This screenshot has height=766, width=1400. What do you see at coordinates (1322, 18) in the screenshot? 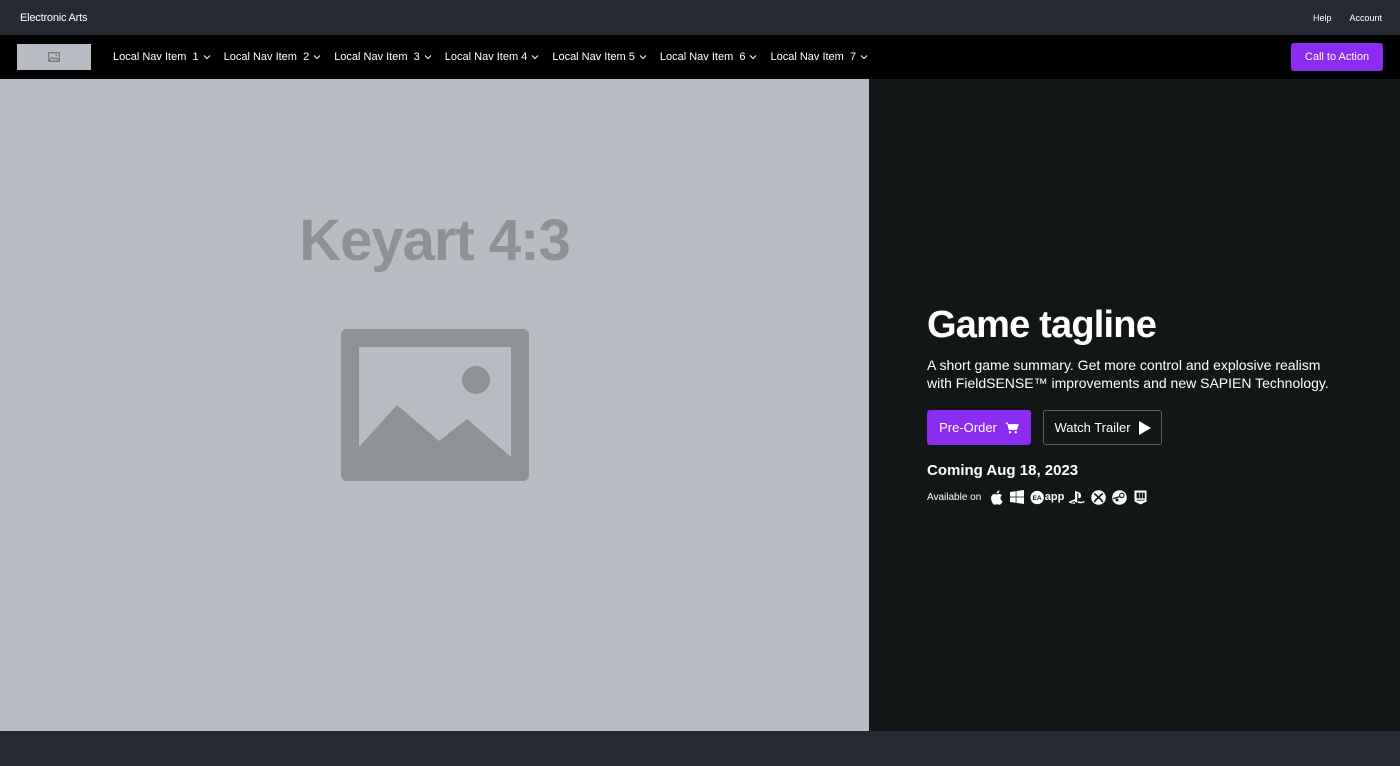
I see `help-link: Help` at bounding box center [1322, 18].